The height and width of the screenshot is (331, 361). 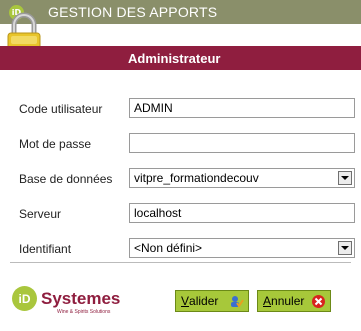 I want to click on validate-icon, so click(x=237, y=302).